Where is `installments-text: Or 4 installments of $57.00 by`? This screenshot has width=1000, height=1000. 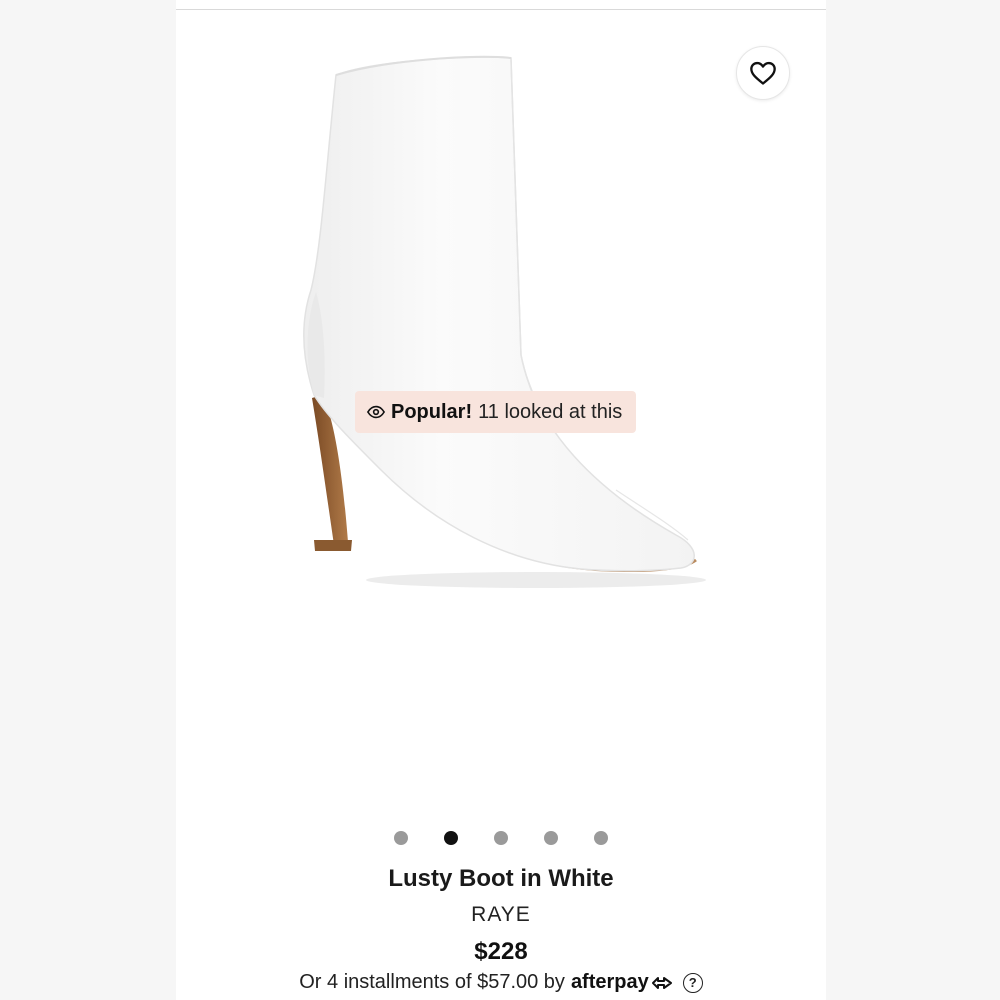
installments-text: Or 4 installments of $57.00 by is located at coordinates (432, 982).